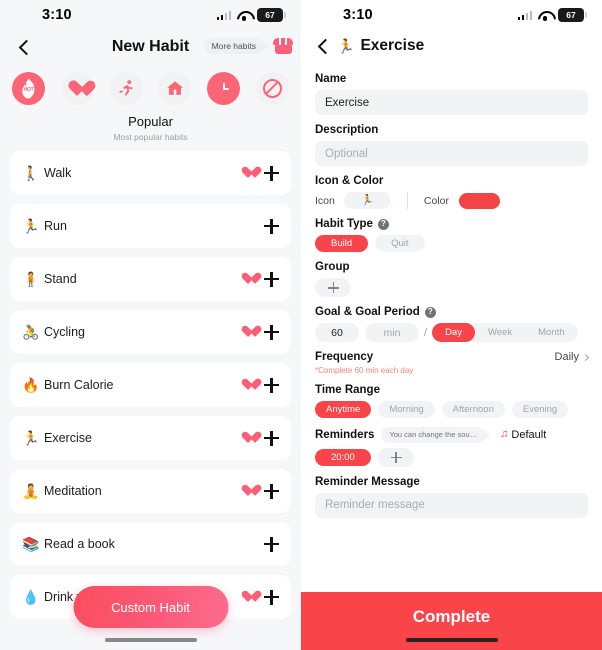  Describe the element at coordinates (343, 409) in the screenshot. I see `time-range-option: Anytime` at that location.